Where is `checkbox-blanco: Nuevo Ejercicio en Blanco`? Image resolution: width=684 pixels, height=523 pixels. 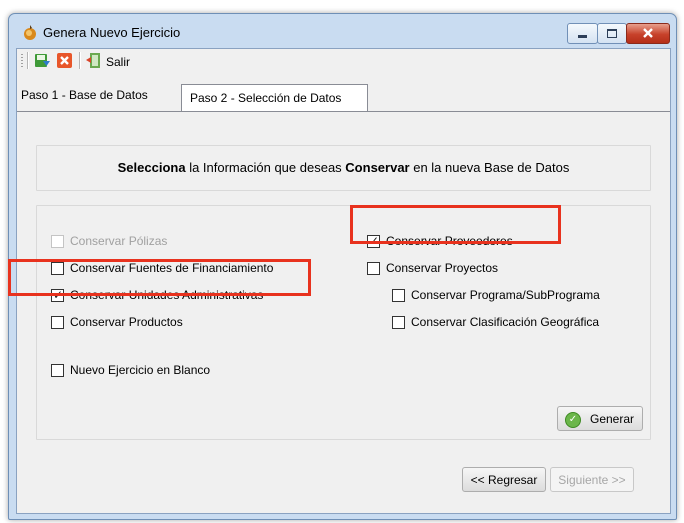 checkbox-blanco: Nuevo Ejercicio en Blanco is located at coordinates (130, 370).